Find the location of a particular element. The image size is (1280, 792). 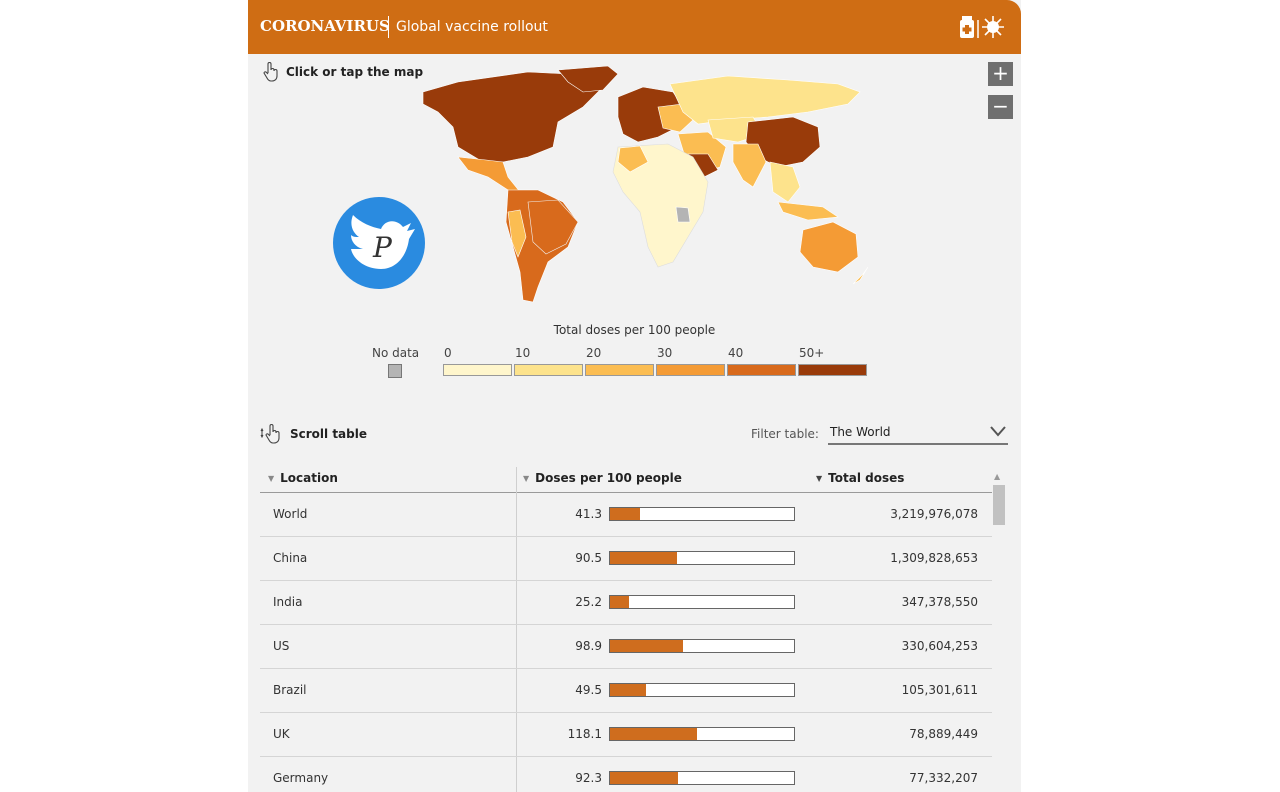

cell-location: China is located at coordinates (290, 558).